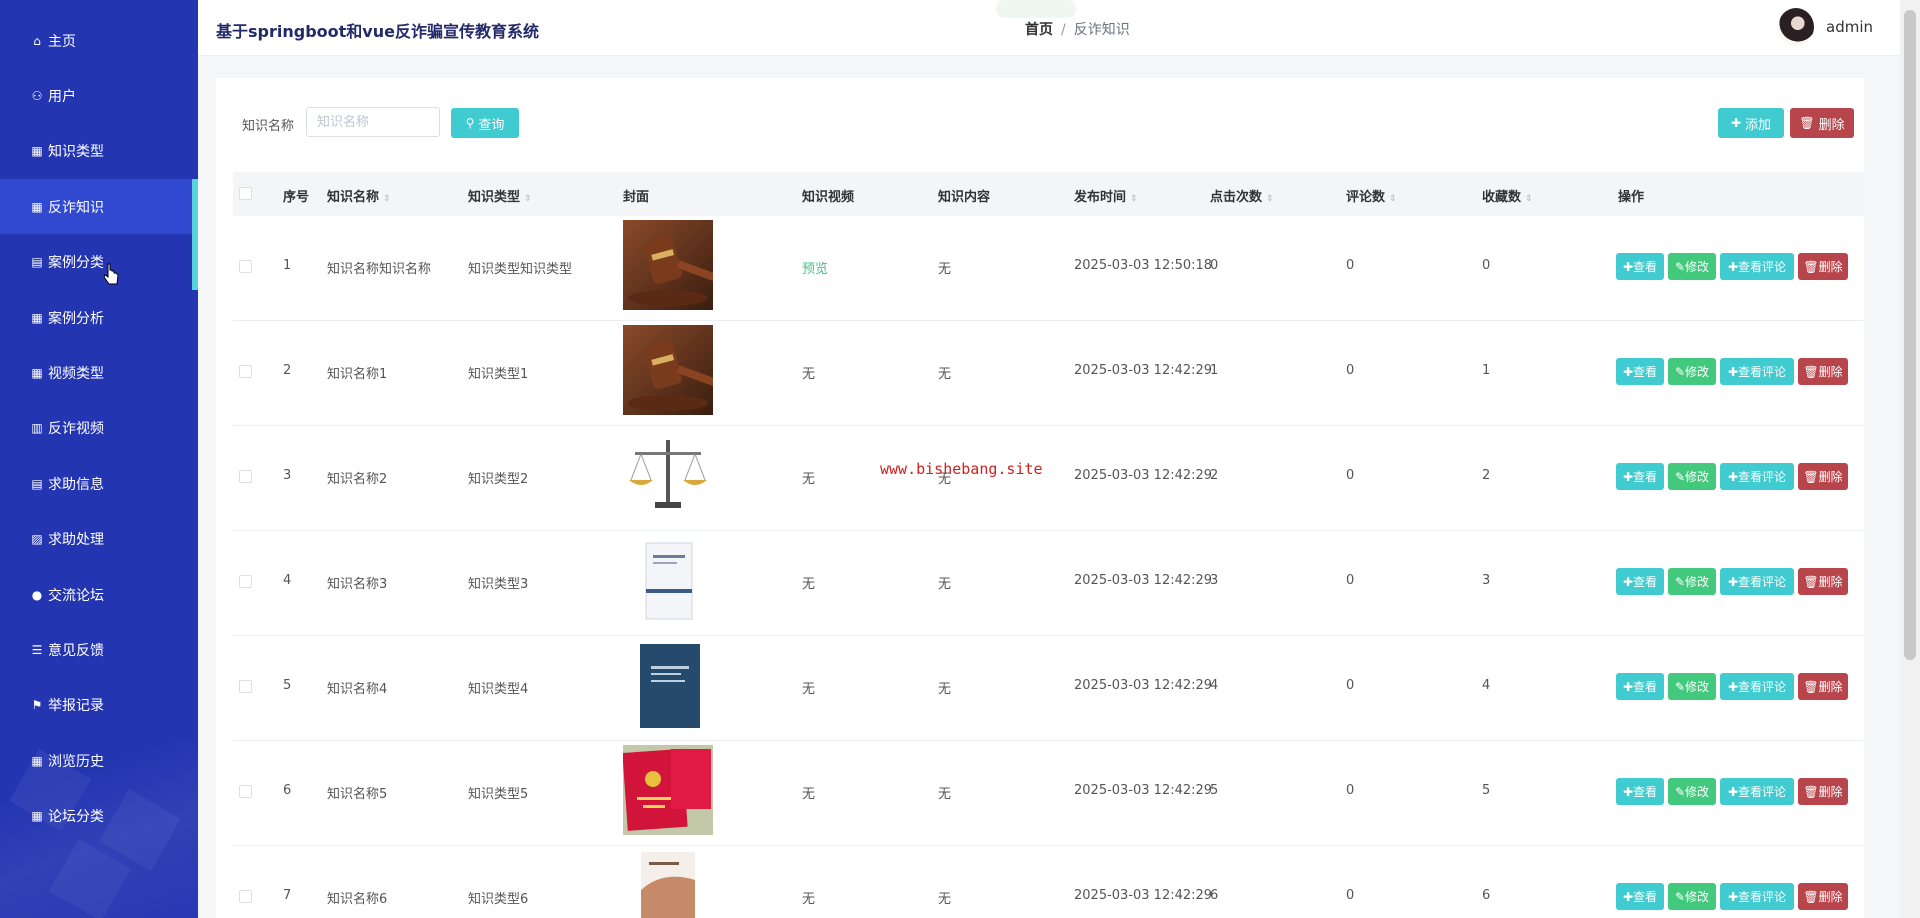 This screenshot has height=918, width=1920. Describe the element at coordinates (1849, 27) in the screenshot. I see `username: admin` at that location.